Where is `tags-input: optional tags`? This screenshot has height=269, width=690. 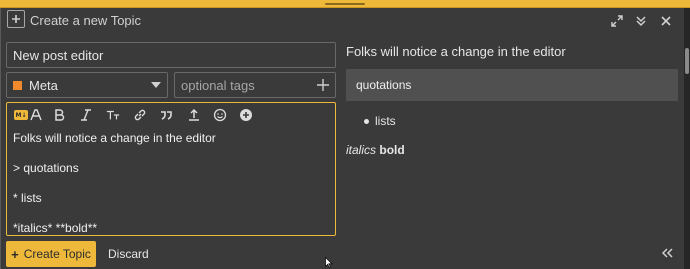
tags-input: optional tags is located at coordinates (255, 85).